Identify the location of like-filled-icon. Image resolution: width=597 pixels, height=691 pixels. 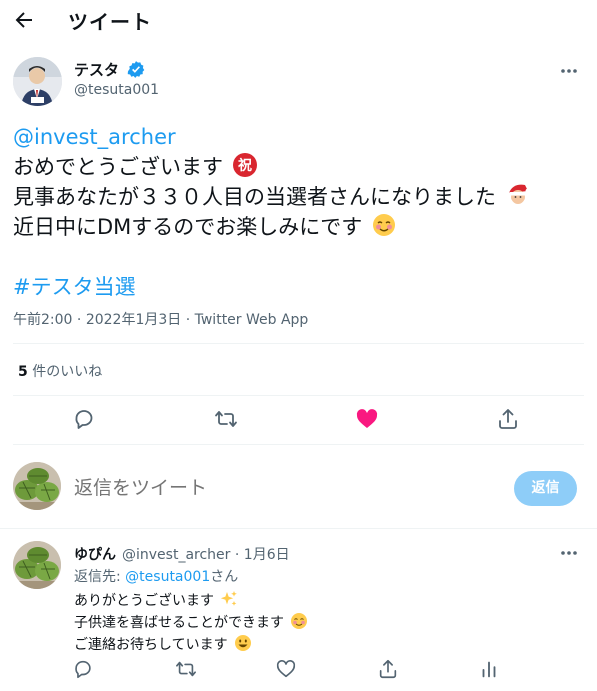
(367, 419).